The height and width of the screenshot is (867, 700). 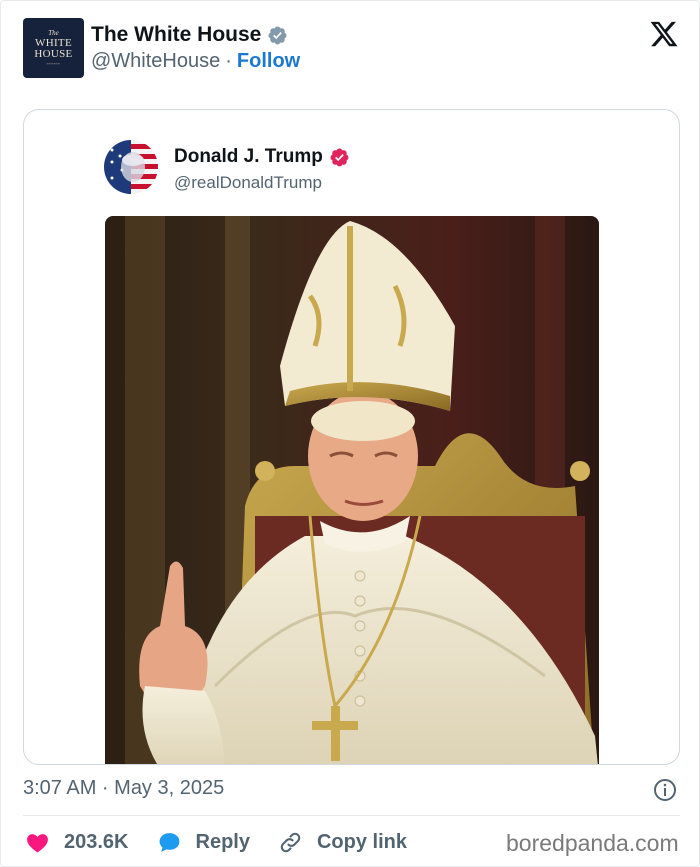 I want to click on author-name-row: The White House, so click(x=189, y=35).